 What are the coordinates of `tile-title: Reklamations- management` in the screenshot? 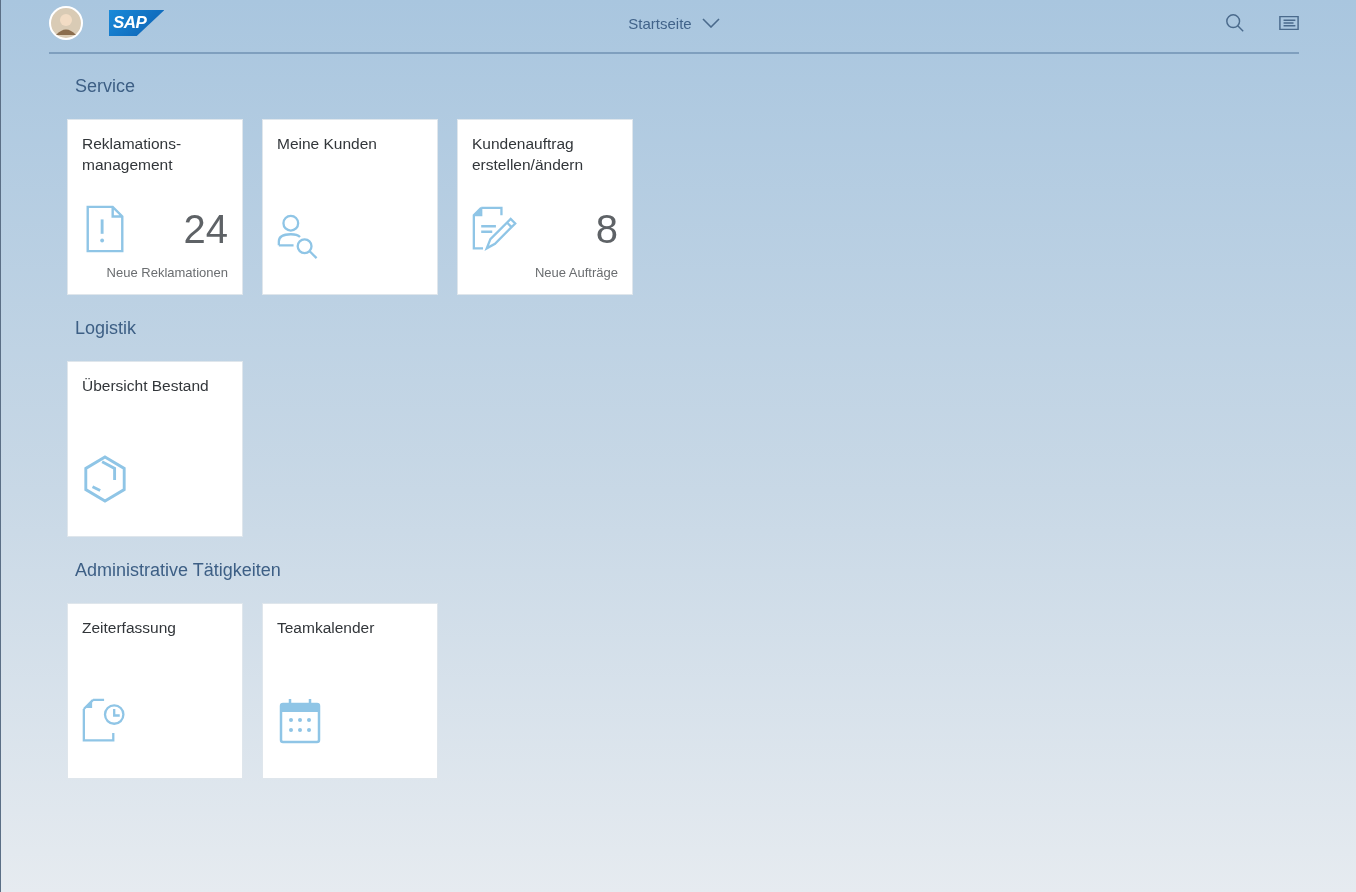 It's located at (132, 154).